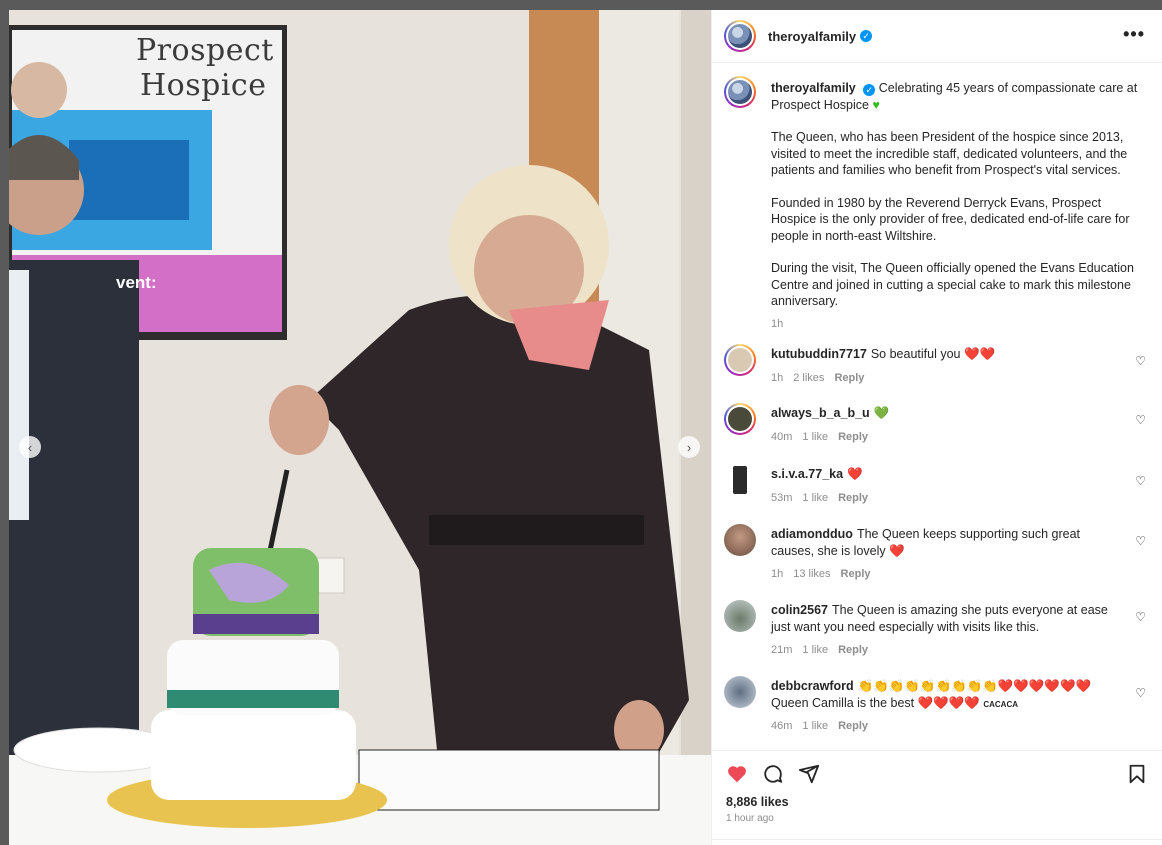 The image size is (1162, 845). I want to click on post-header: theroyalfamily ✓ •••, so click(937, 36).